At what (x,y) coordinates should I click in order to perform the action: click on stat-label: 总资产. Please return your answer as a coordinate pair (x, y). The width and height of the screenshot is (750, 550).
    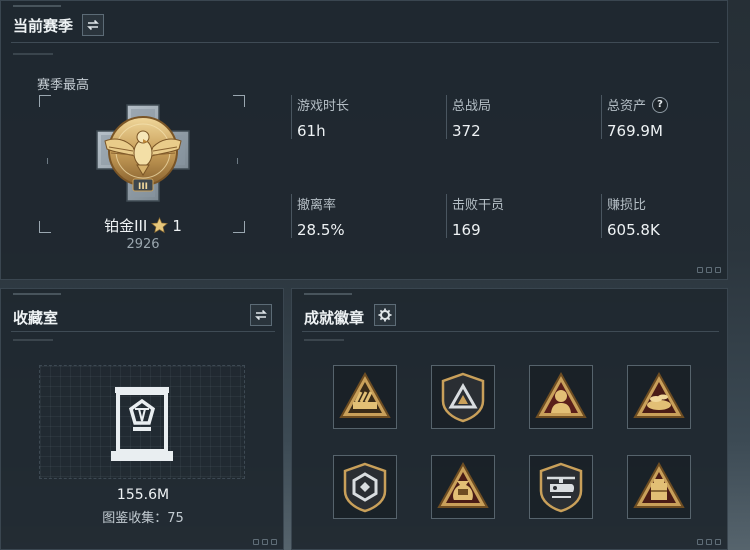
    Looking at the image, I should click on (627, 106).